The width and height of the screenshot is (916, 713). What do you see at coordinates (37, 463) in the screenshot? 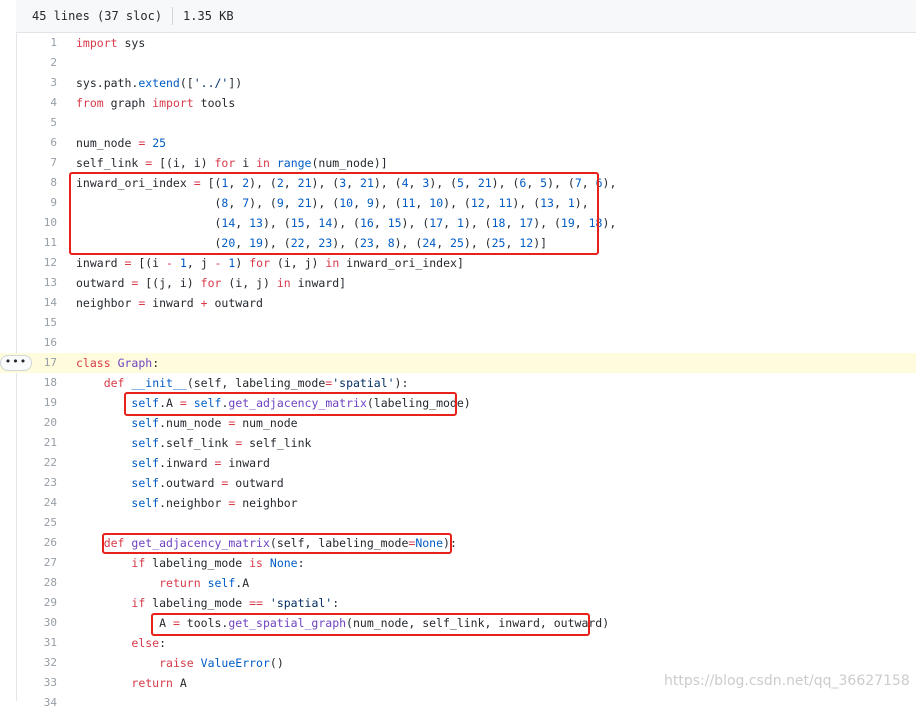
I see `line-number: 22` at bounding box center [37, 463].